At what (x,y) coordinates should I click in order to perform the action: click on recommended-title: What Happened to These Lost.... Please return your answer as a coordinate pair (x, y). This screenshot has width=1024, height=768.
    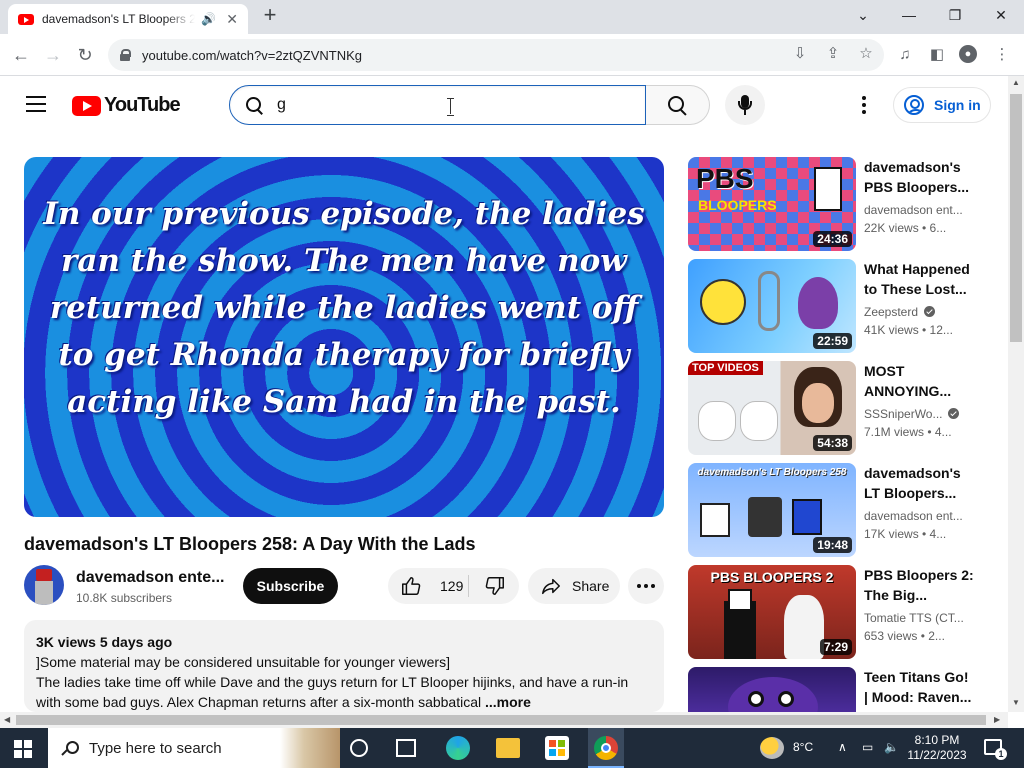
    Looking at the image, I should click on (919, 279).